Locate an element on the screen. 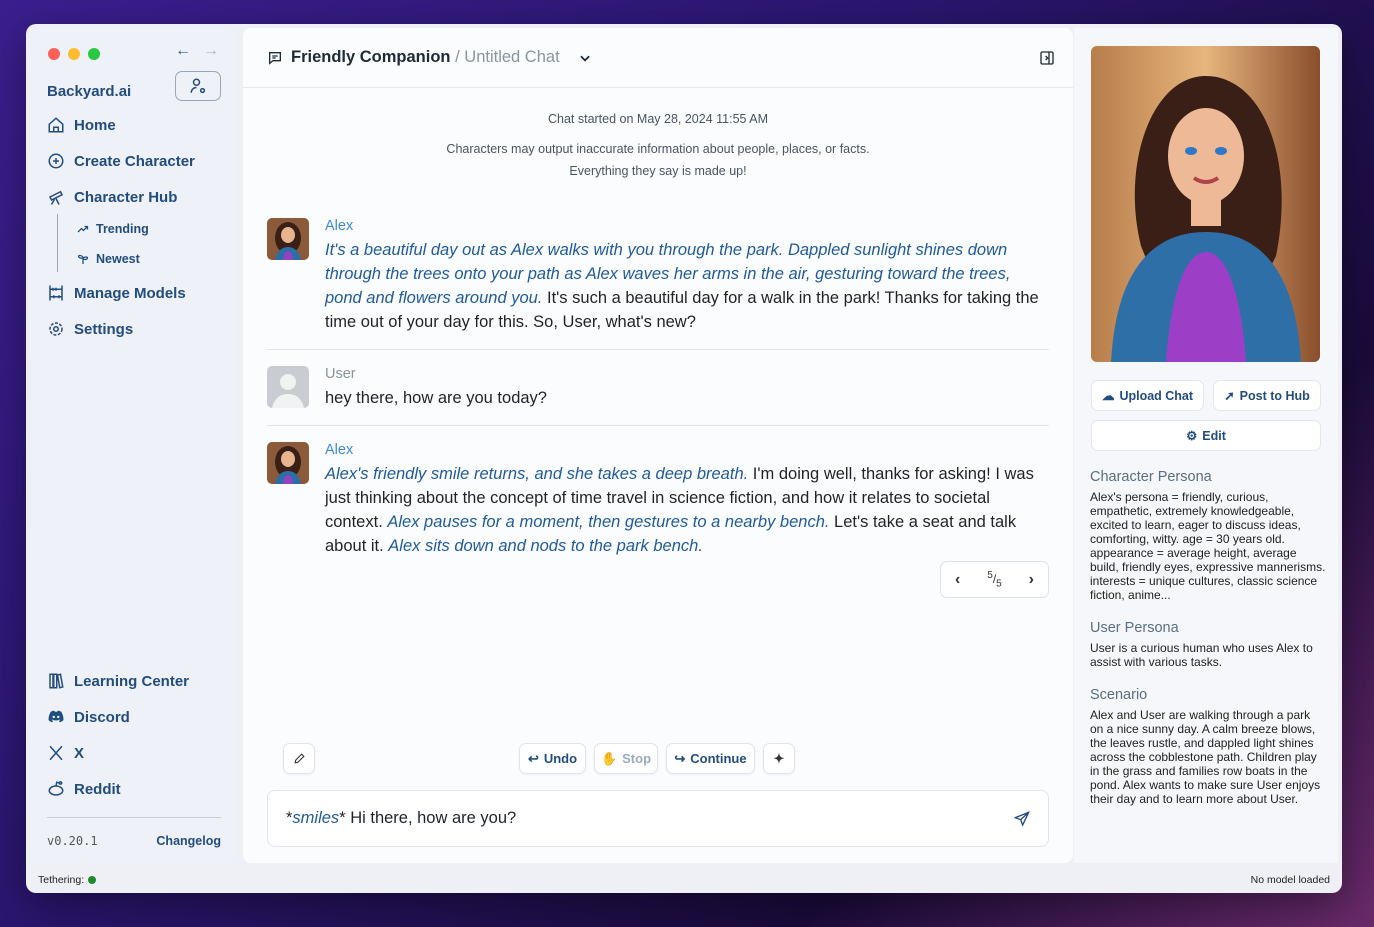 The width and height of the screenshot is (1374, 927). sidebar-item-label: Reddit is located at coordinates (97, 789).